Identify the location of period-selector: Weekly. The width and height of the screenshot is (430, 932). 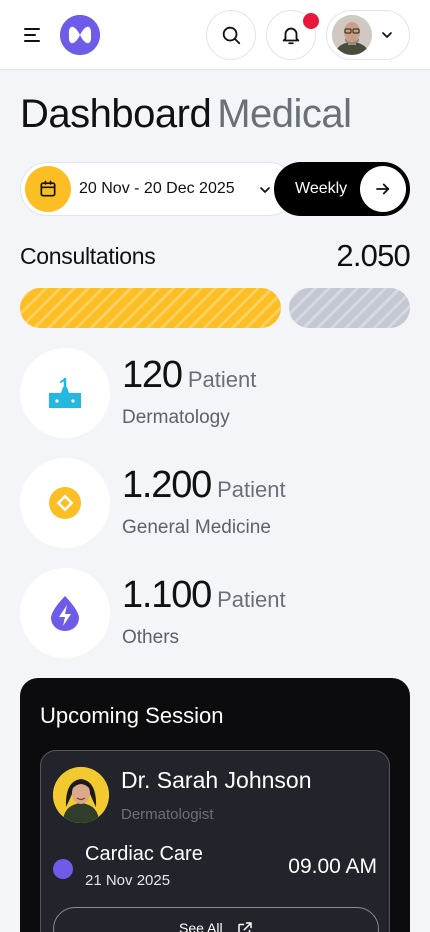
(342, 189).